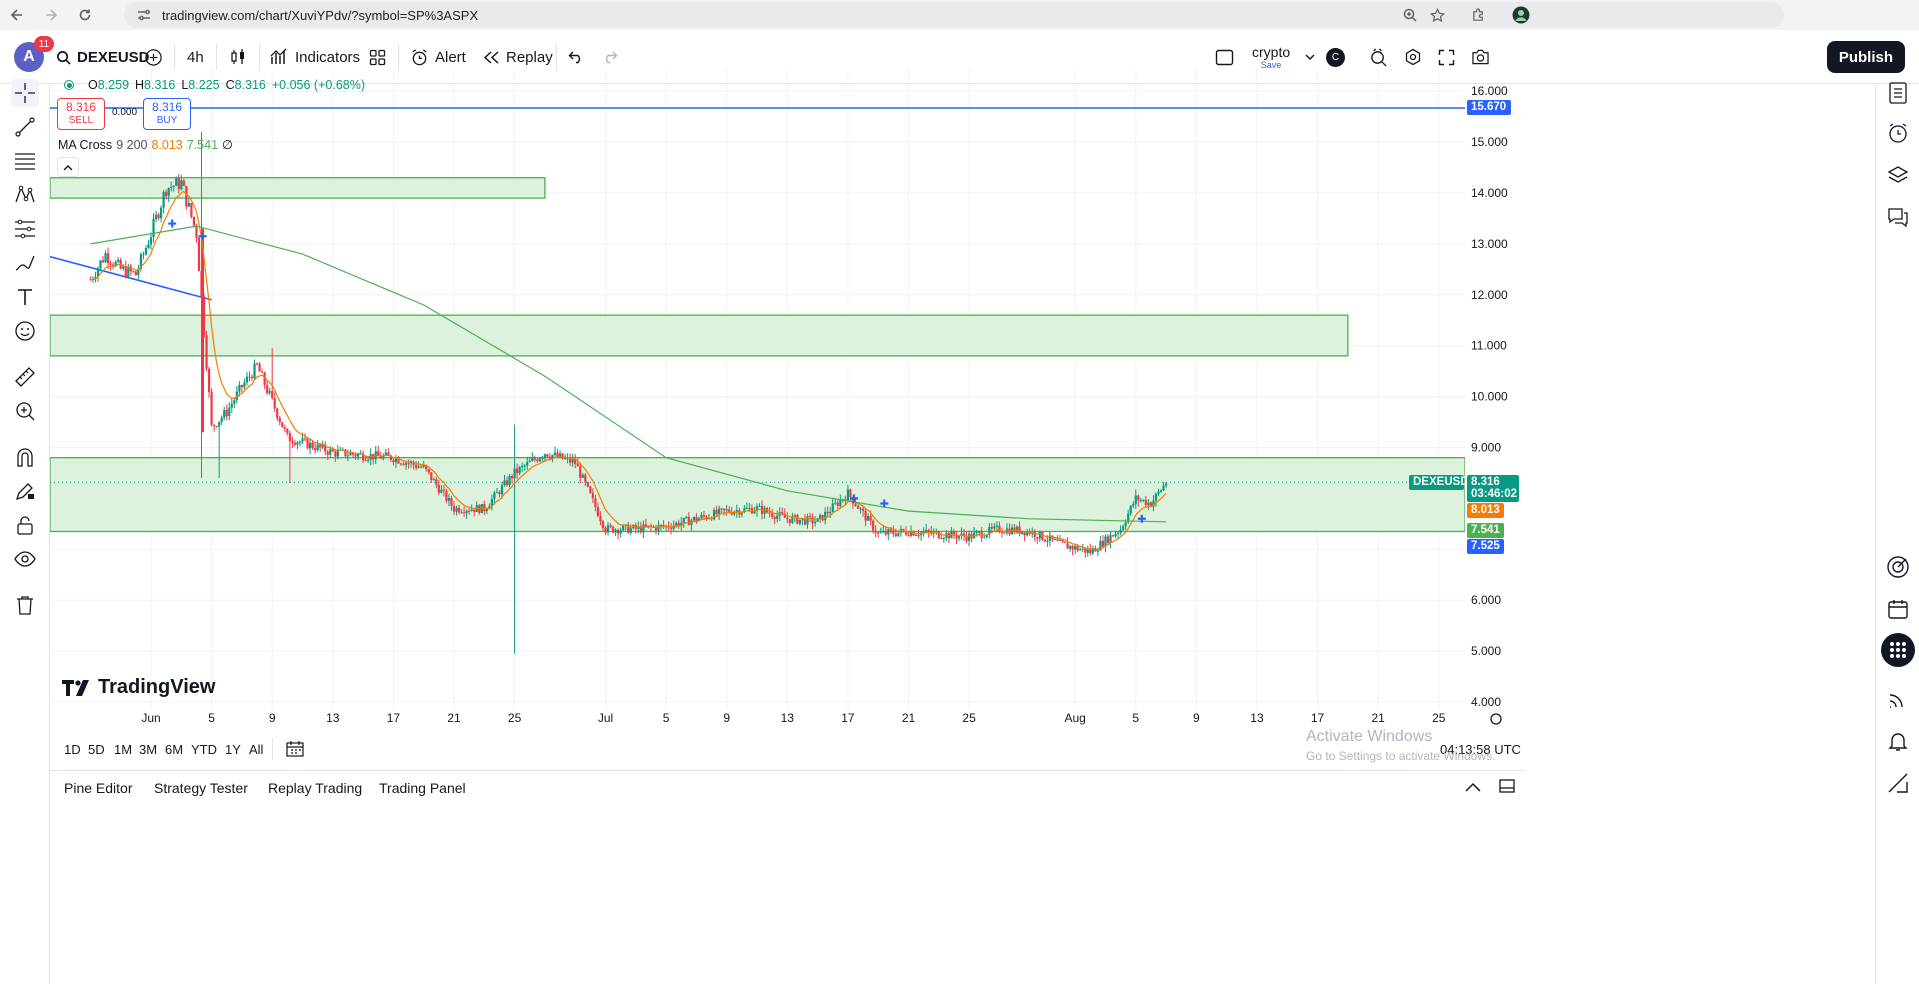  I want to click on price-axis-tick: 12.000, so click(1489, 295).